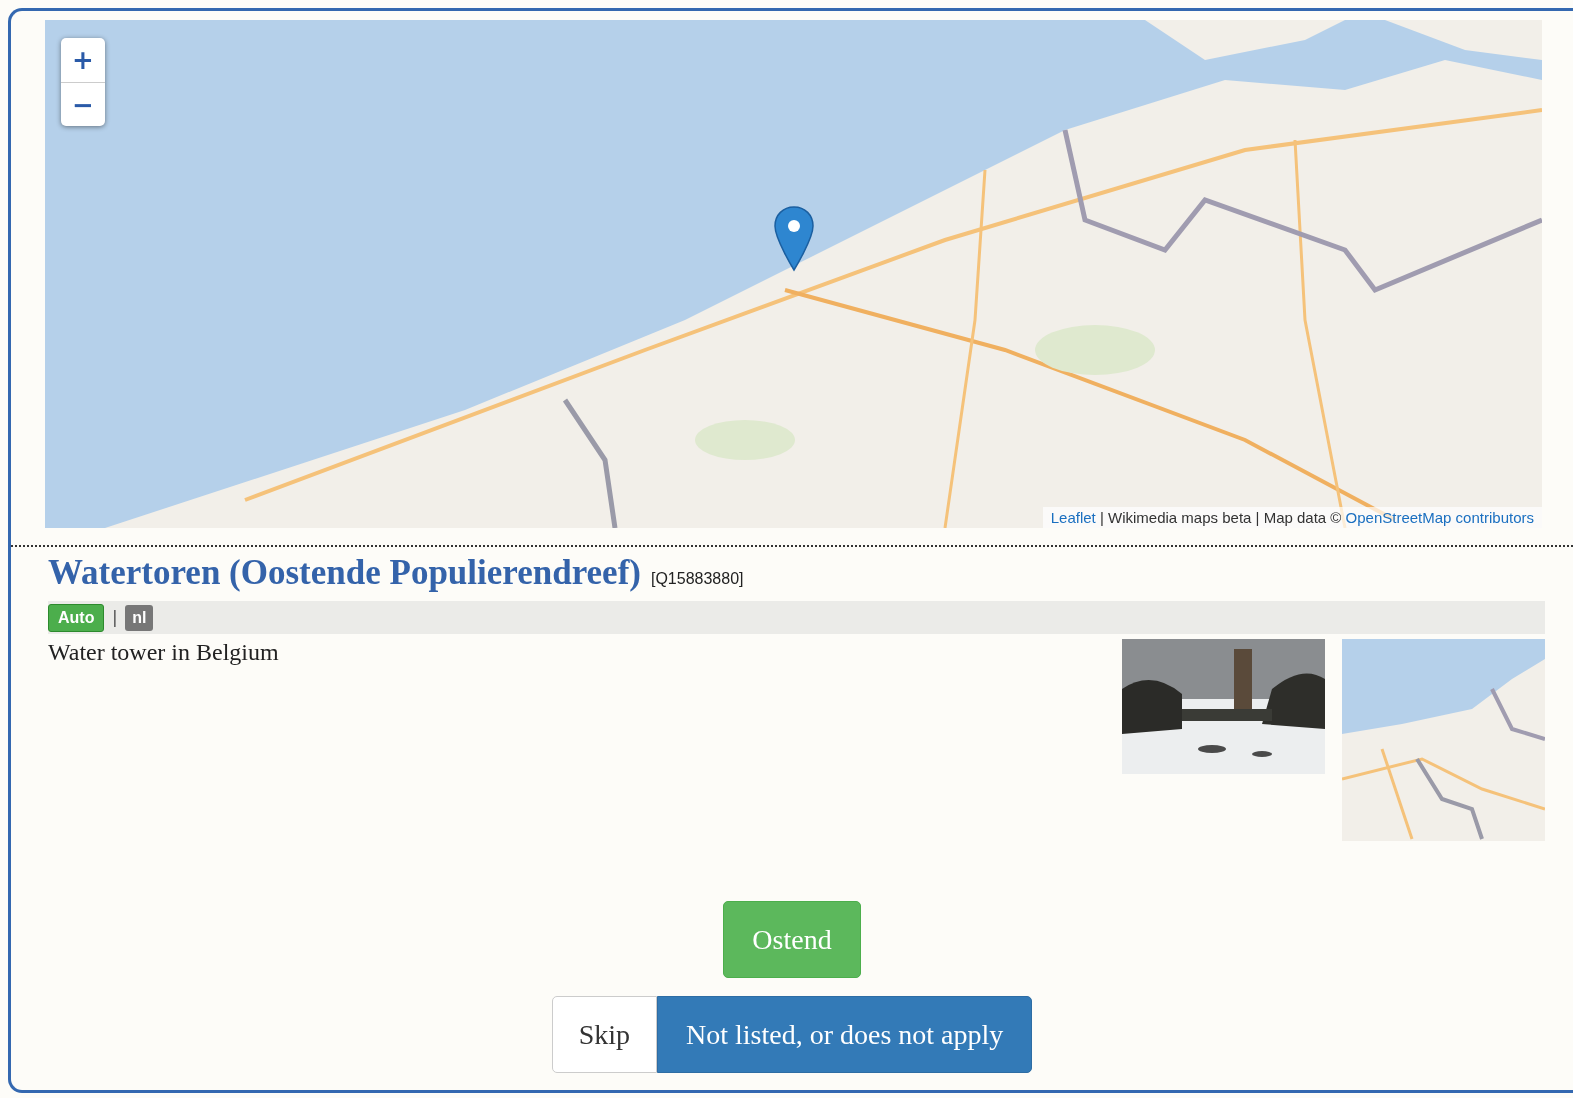  What do you see at coordinates (697, 579) in the screenshot?
I see `item-id: [Q15883880]` at bounding box center [697, 579].